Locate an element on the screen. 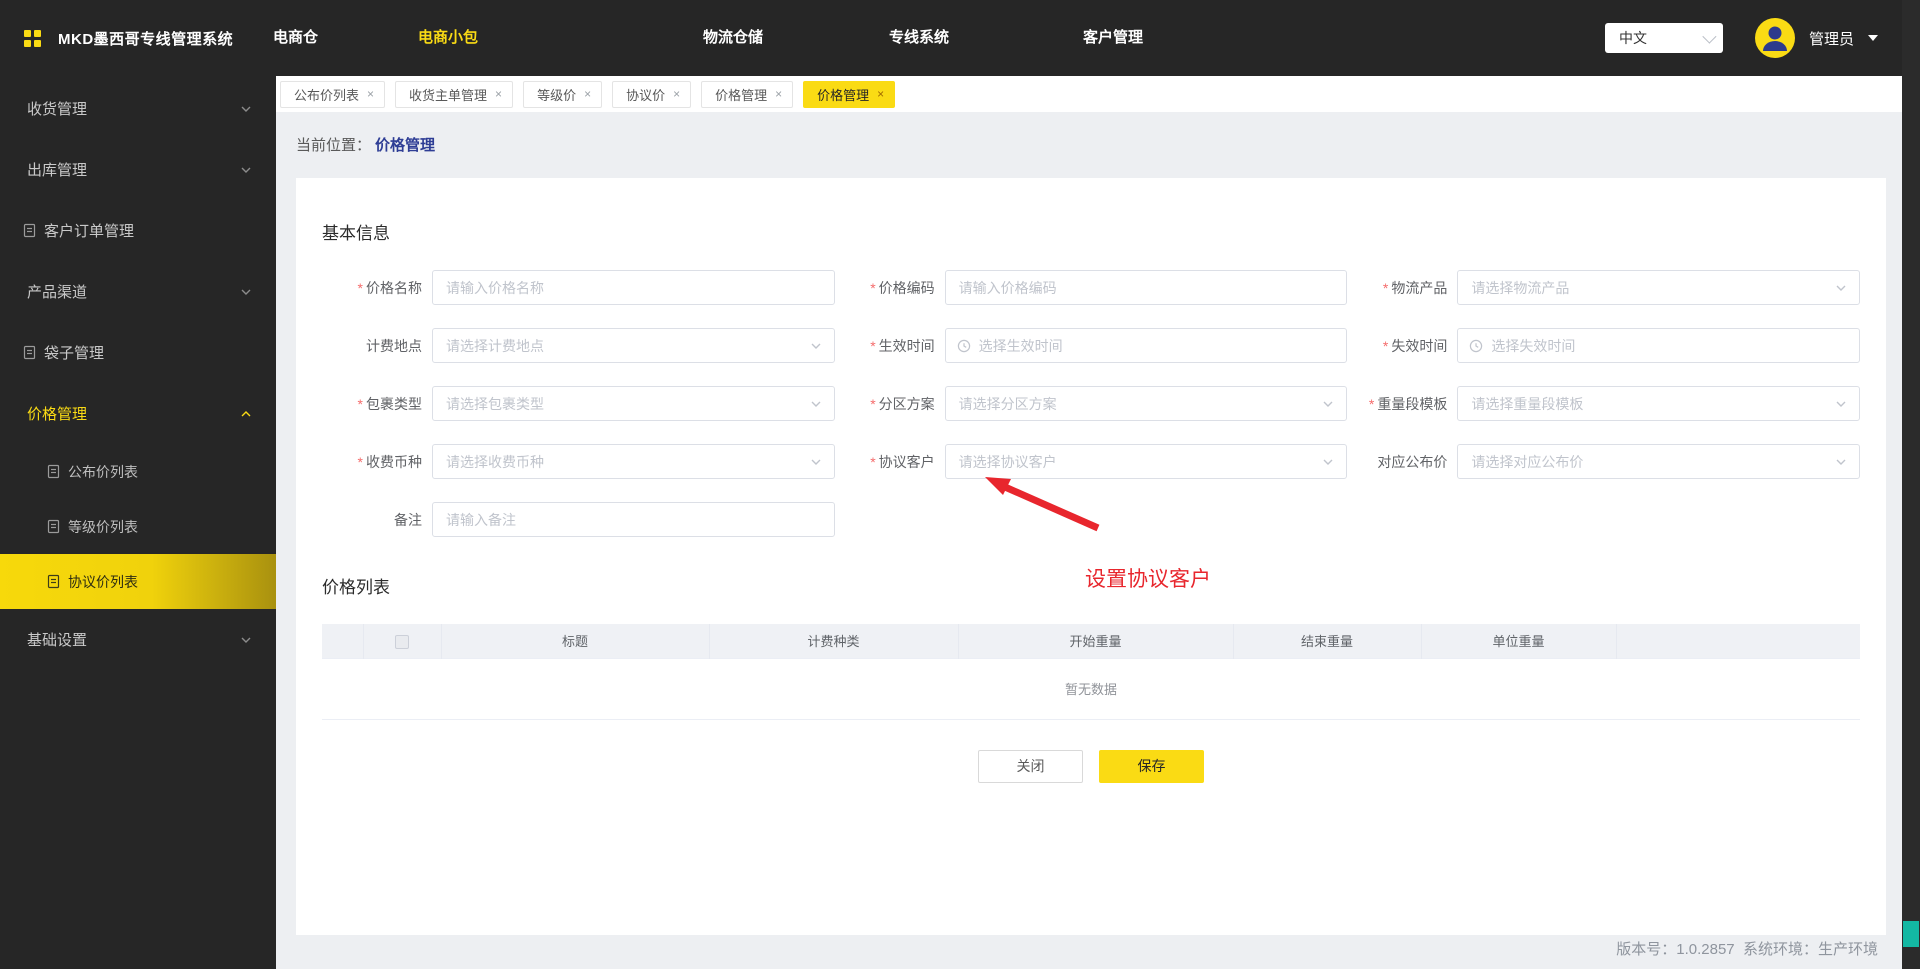 This screenshot has width=1920, height=969. sidebar-item-product-channel: 产品渠道 is located at coordinates (138, 291).